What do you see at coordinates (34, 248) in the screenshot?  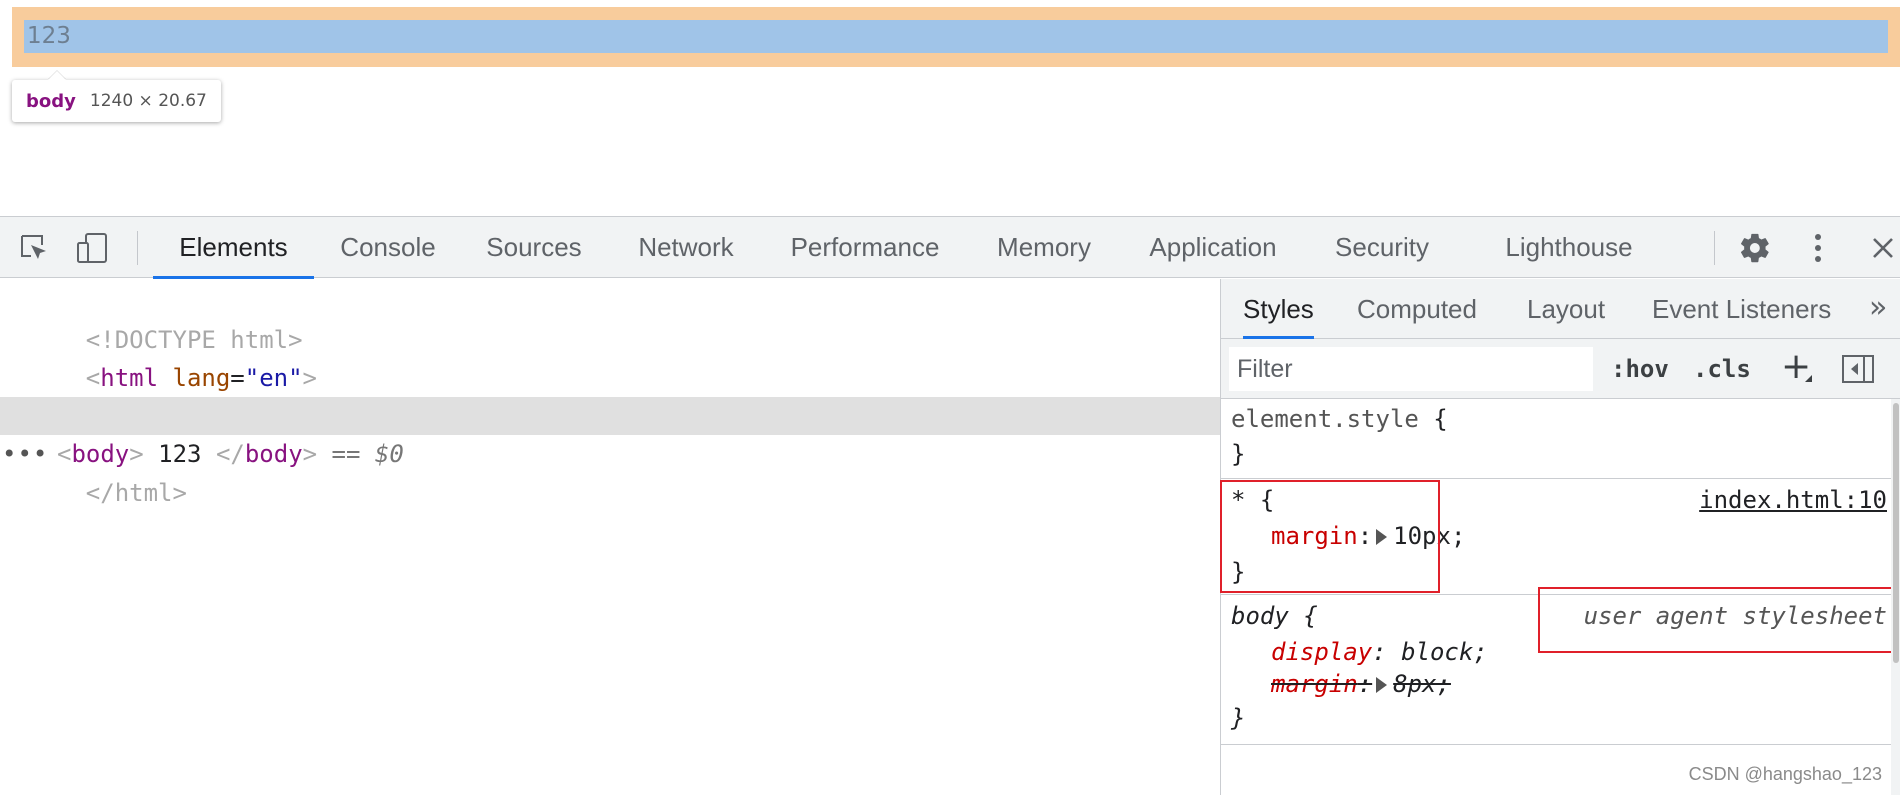 I see `inspect-element-icon` at bounding box center [34, 248].